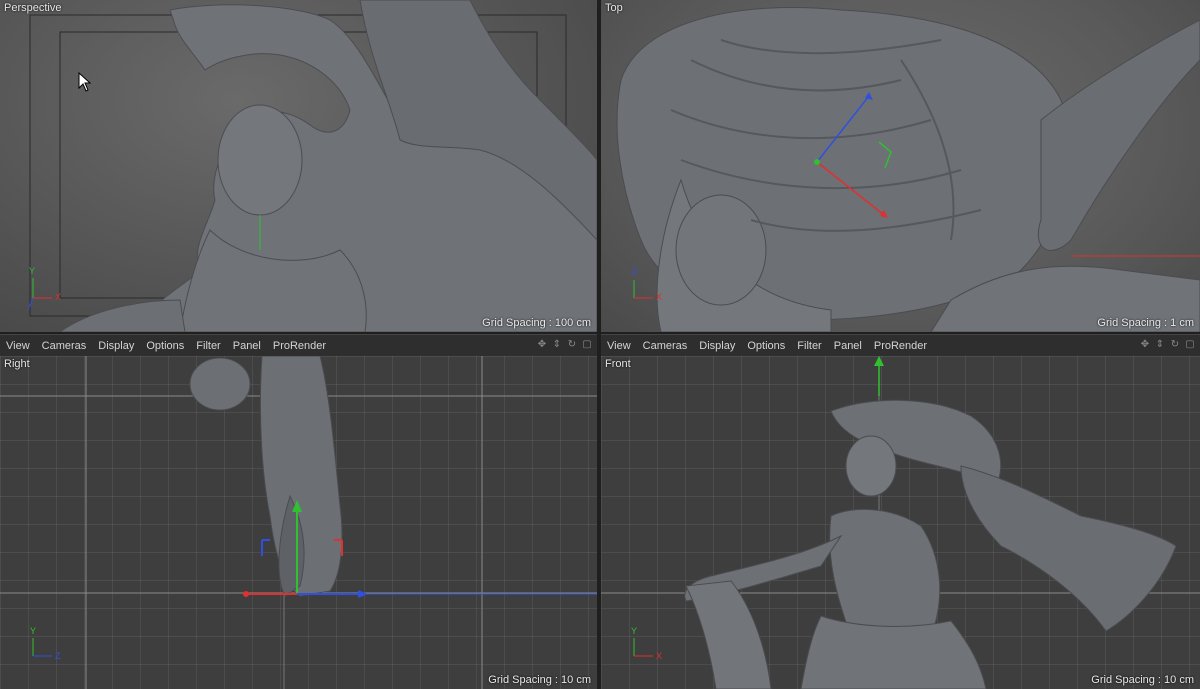 The width and height of the screenshot is (1200, 689). Describe the element at coordinates (266, 476) in the screenshot. I see `statue-model` at that location.